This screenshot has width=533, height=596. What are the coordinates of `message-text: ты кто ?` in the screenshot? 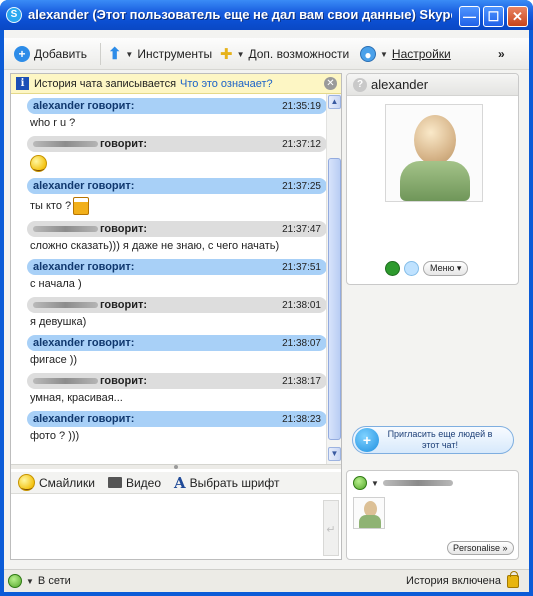 It's located at (51, 205).